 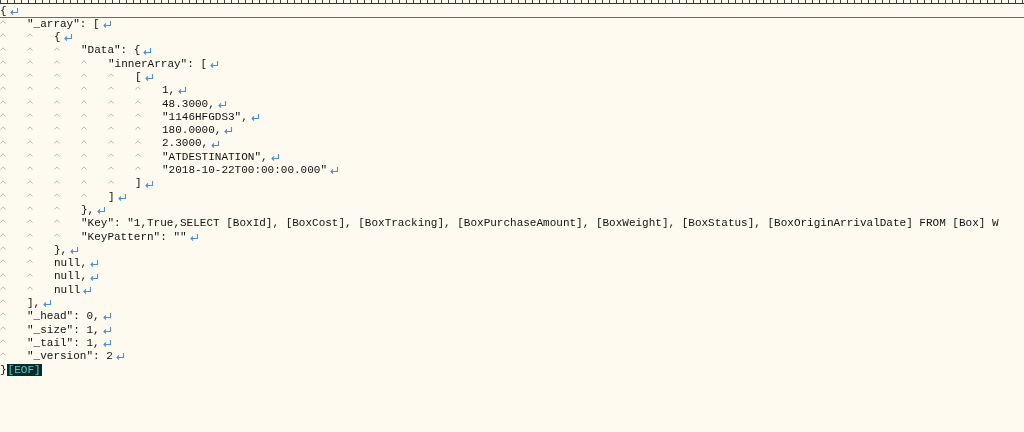 I want to click on code-text: "_size": 1,, so click(x=63, y=330).